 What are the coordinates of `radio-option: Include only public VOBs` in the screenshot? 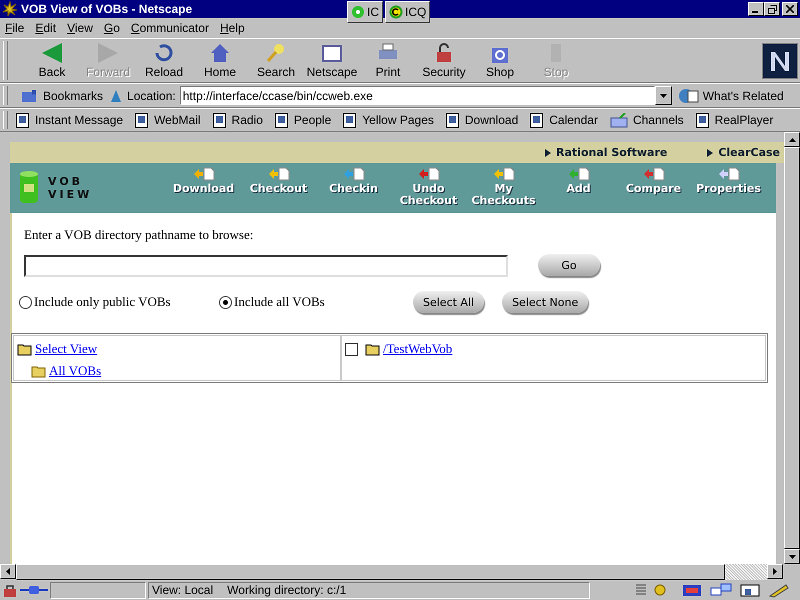 It's located at (119, 302).